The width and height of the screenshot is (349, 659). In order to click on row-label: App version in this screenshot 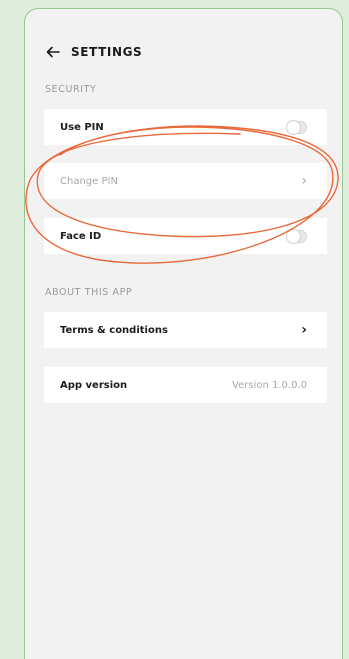, I will do `click(94, 385)`.